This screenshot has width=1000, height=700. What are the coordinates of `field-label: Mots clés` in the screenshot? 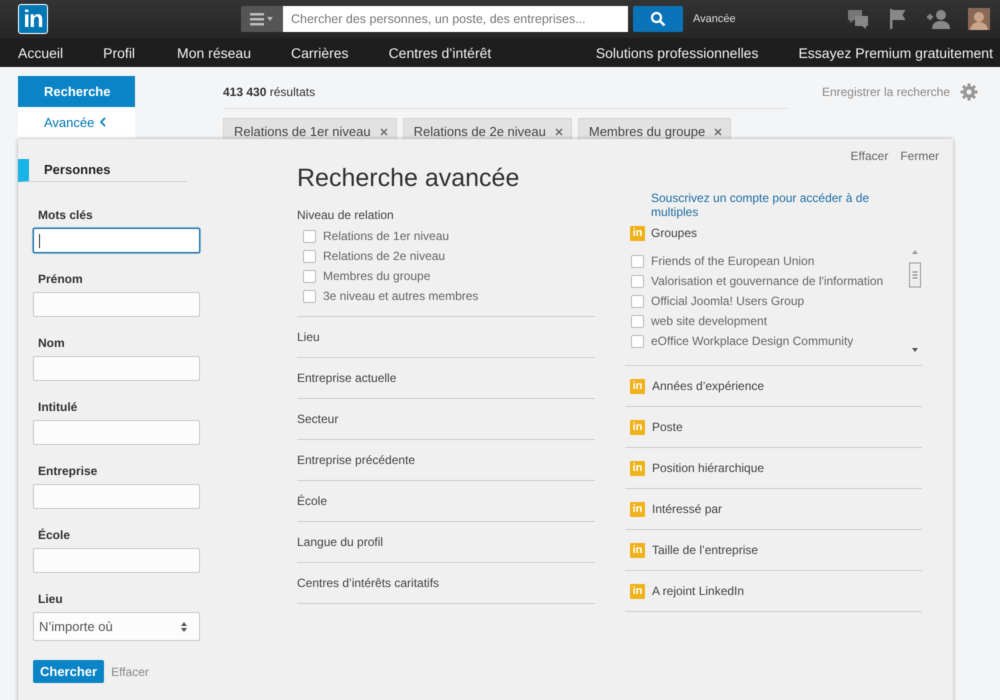 It's located at (66, 215).